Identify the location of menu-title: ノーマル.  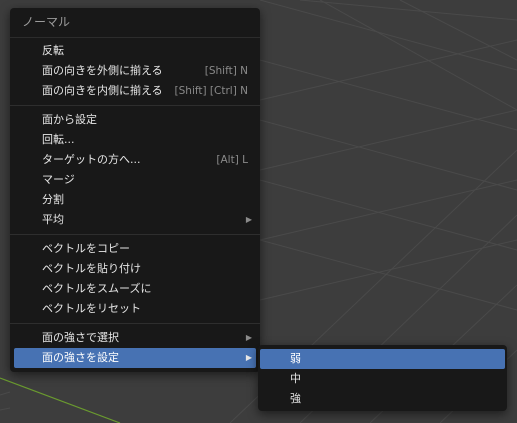
(135, 23).